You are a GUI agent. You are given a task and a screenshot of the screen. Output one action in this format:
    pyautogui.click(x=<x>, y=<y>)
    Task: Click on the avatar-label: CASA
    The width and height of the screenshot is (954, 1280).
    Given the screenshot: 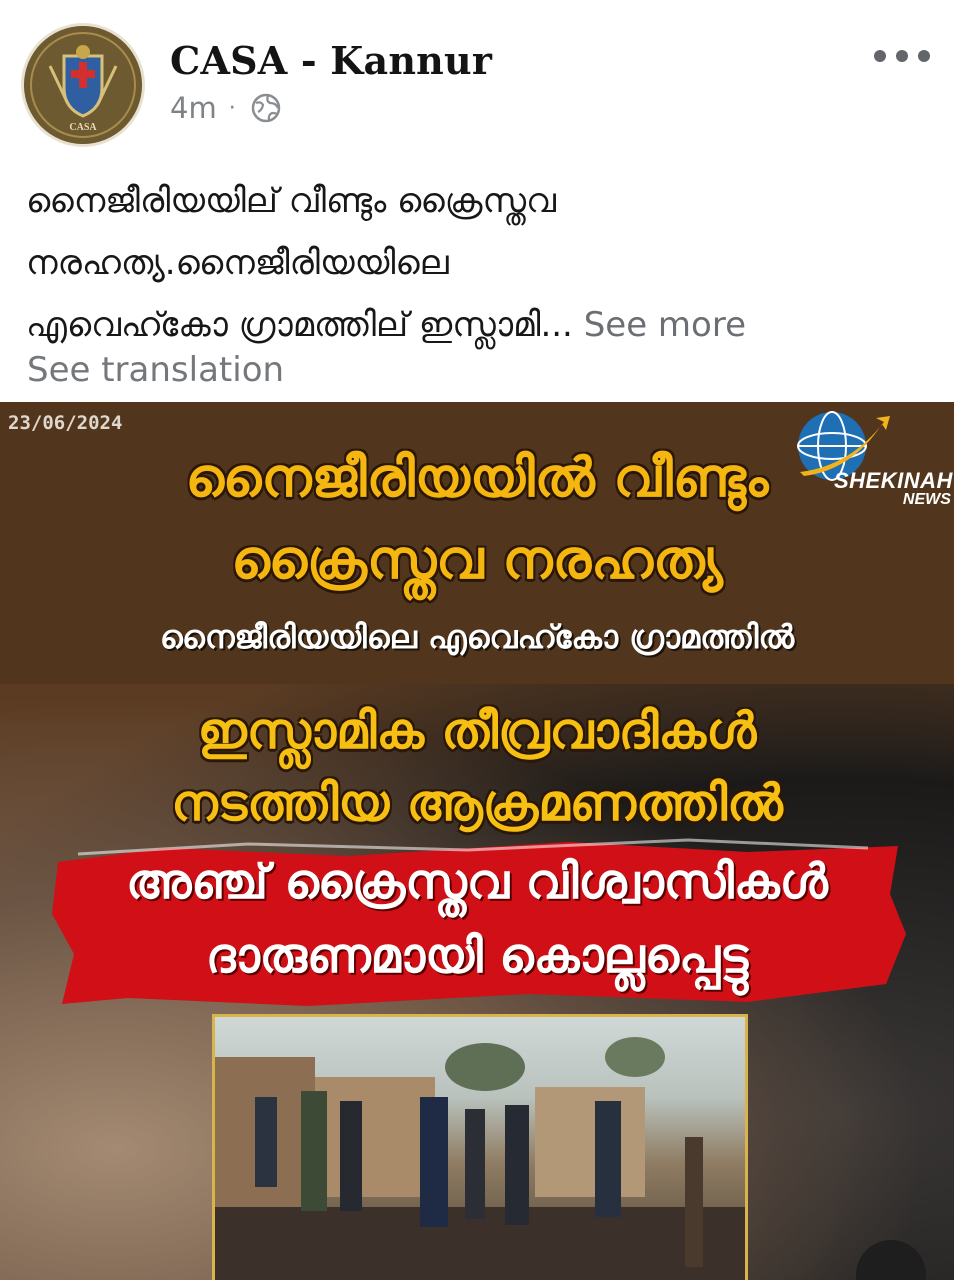 What is the action you would take?
    pyautogui.click(x=83, y=127)
    